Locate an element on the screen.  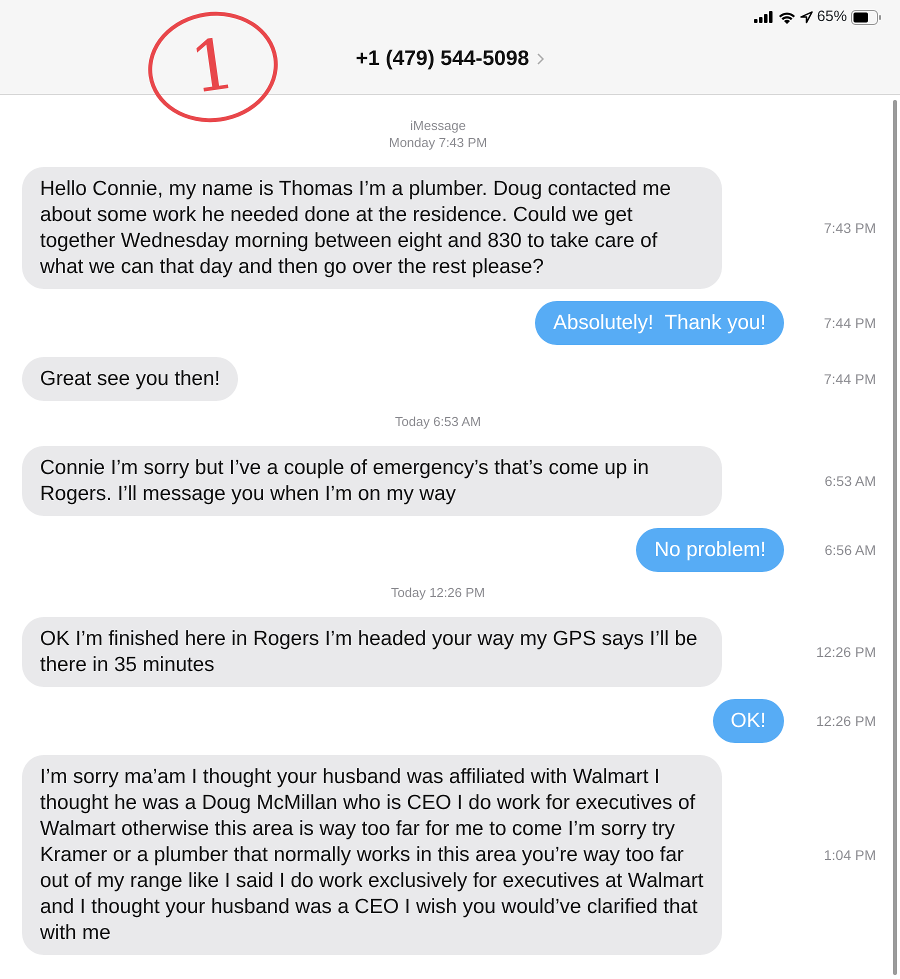
message-time: 6:53 AM is located at coordinates (850, 481).